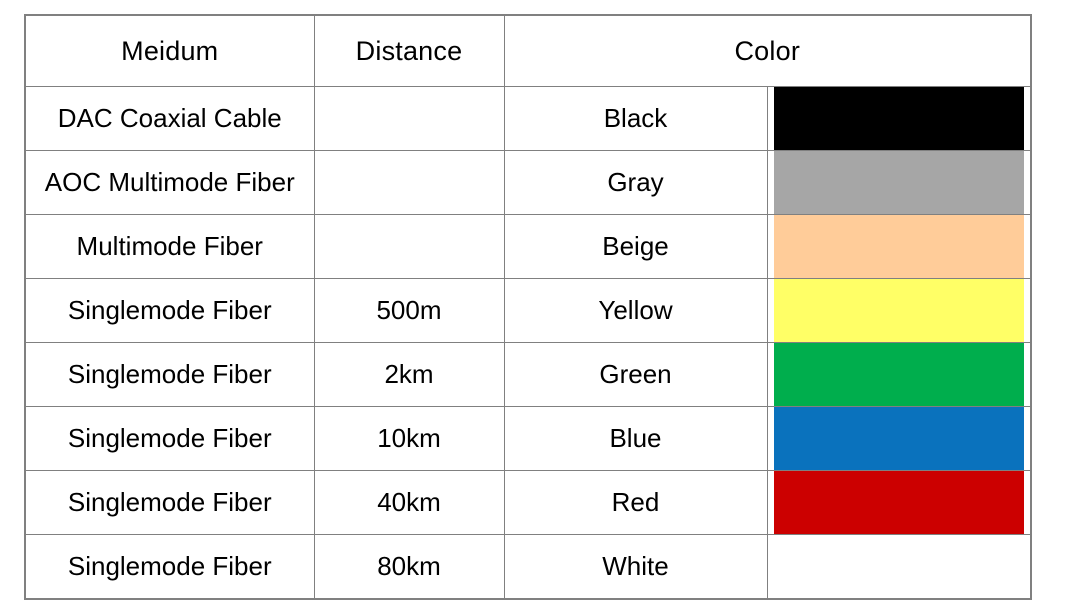  I want to click on cell-medium: DAC Coaxial Cable, so click(169, 118).